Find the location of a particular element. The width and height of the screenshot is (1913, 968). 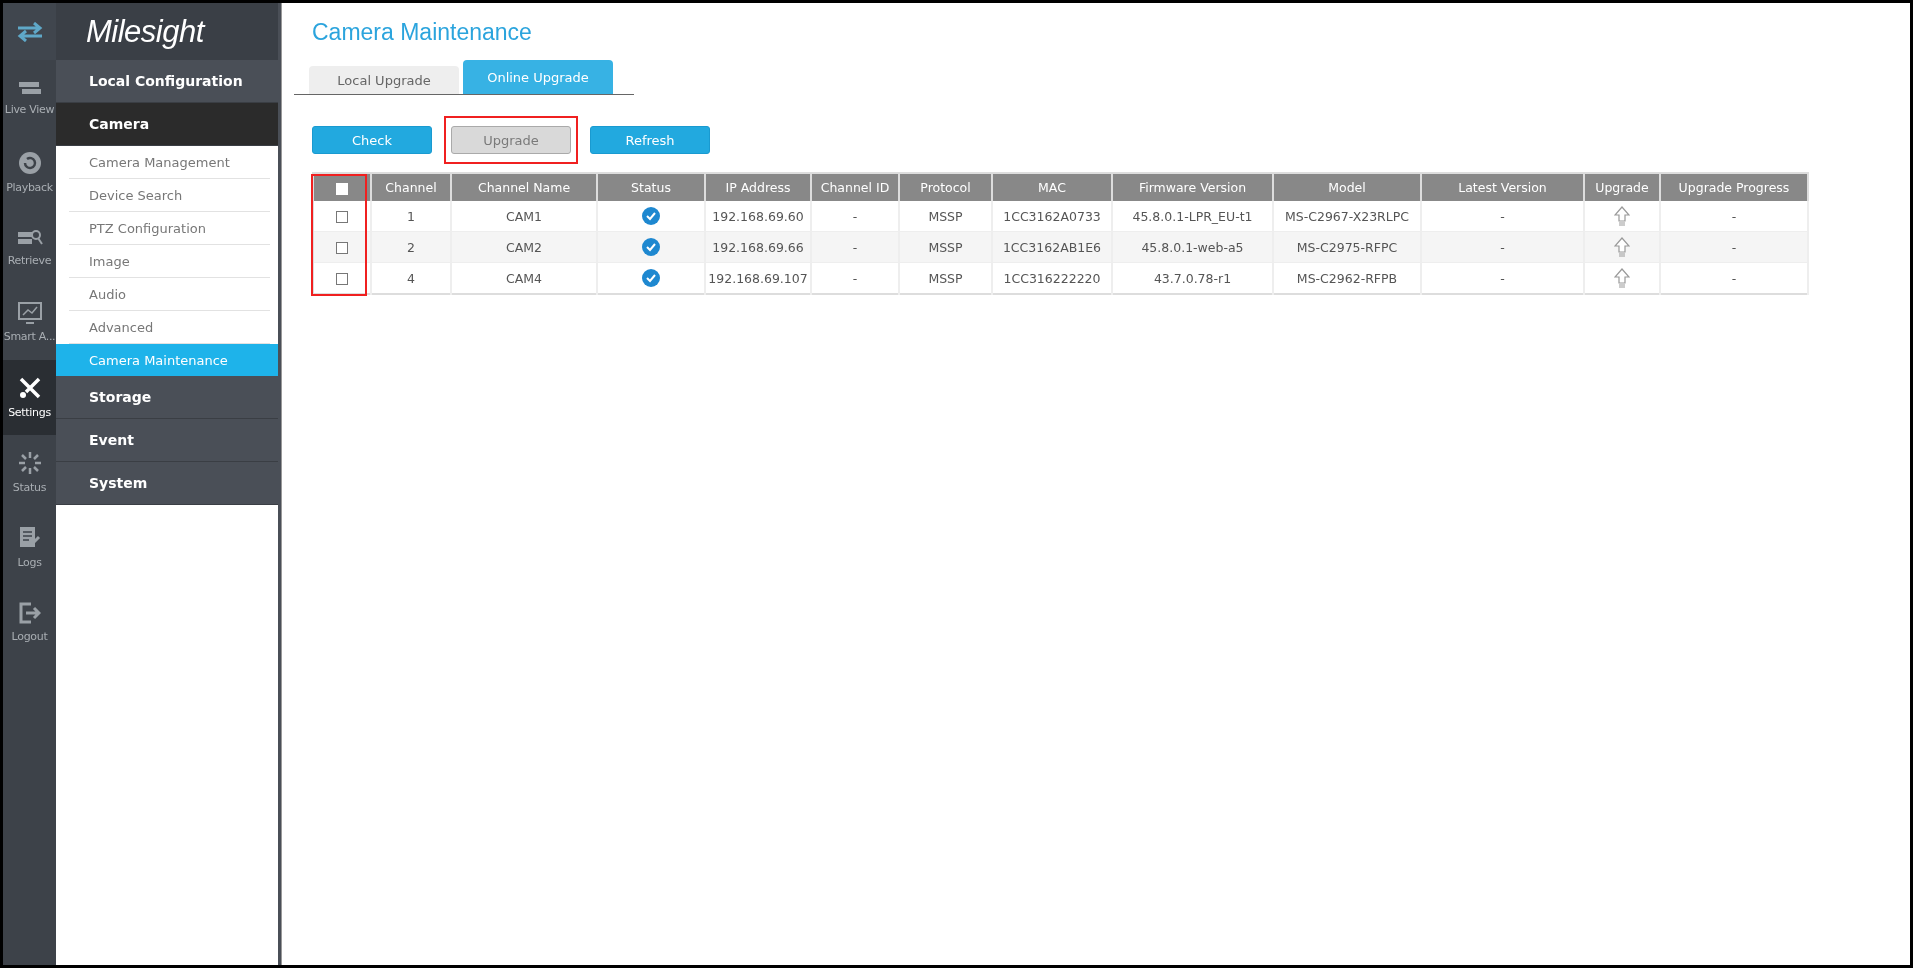

column-header: Status is located at coordinates (651, 187).